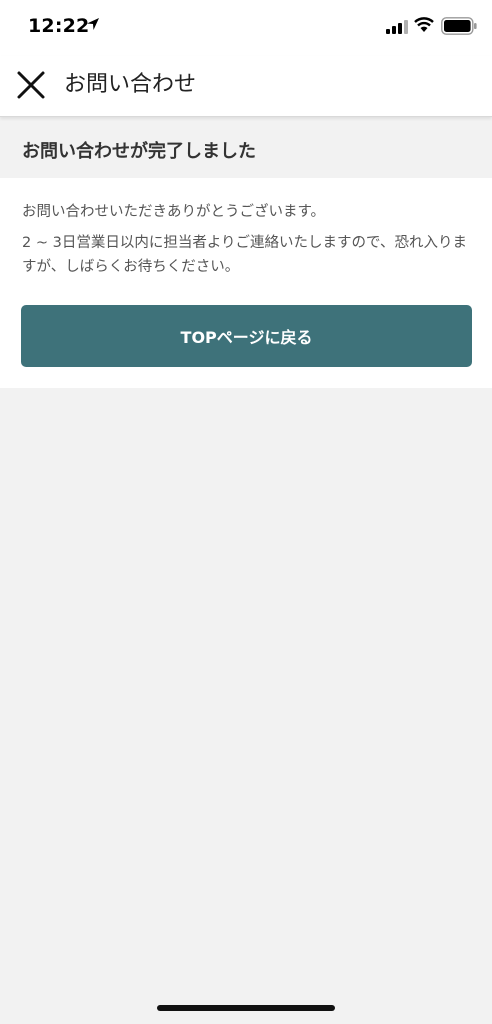 The image size is (492, 1024). I want to click on wifi-icon, so click(424, 24).